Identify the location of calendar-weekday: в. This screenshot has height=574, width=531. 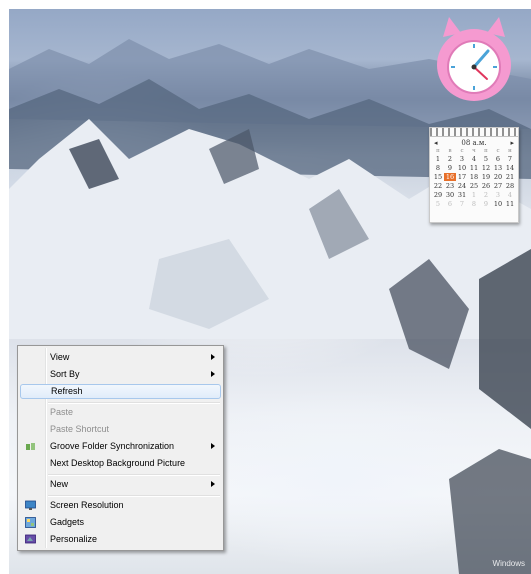
(450, 151).